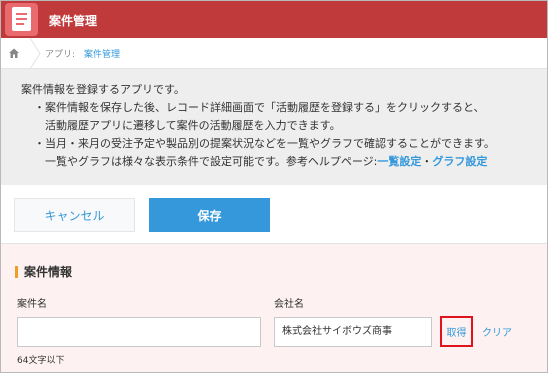 This screenshot has height=373, width=548. I want to click on breadcrumb: アプリ: 案件管理, so click(274, 53).